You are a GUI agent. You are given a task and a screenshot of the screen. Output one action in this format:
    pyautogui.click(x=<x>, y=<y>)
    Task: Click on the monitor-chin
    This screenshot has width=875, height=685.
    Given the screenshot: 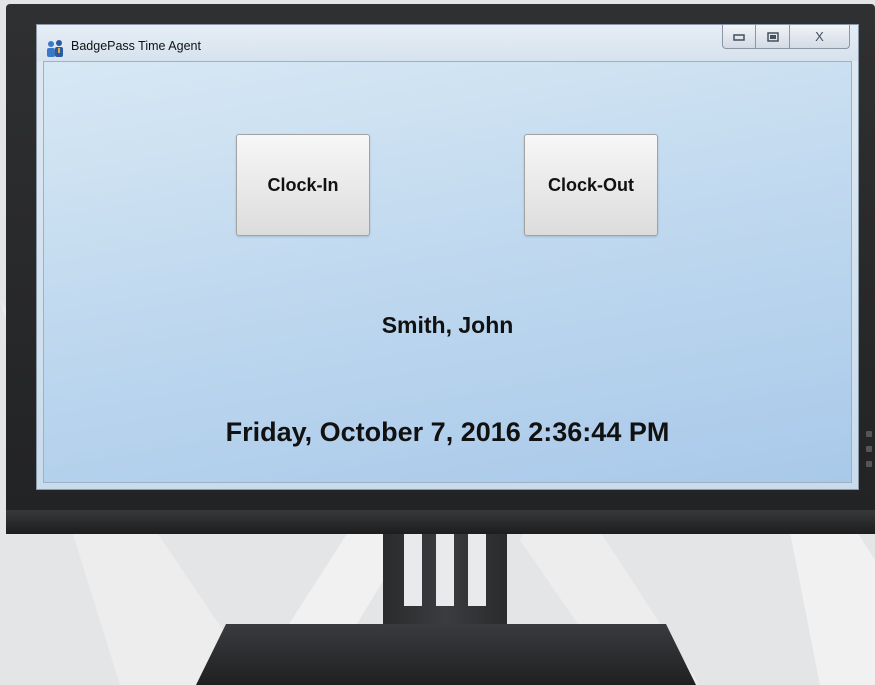 What is the action you would take?
    pyautogui.click(x=440, y=522)
    